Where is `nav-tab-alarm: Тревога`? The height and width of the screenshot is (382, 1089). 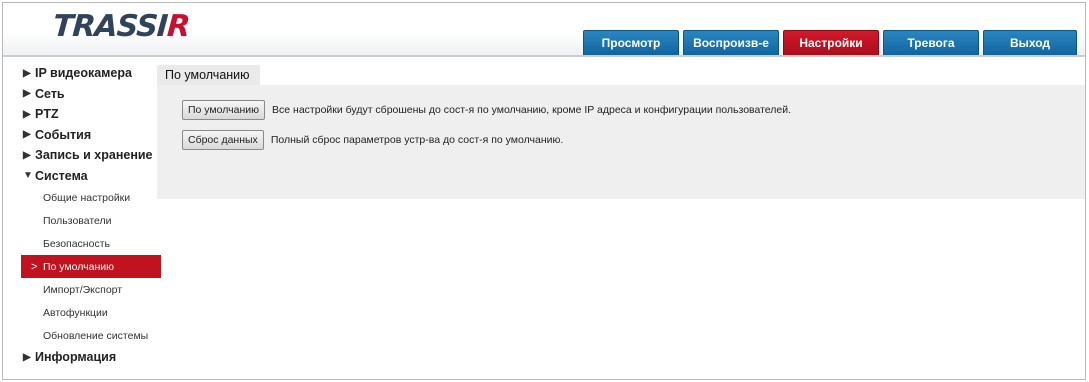 nav-tab-alarm: Тревога is located at coordinates (931, 42).